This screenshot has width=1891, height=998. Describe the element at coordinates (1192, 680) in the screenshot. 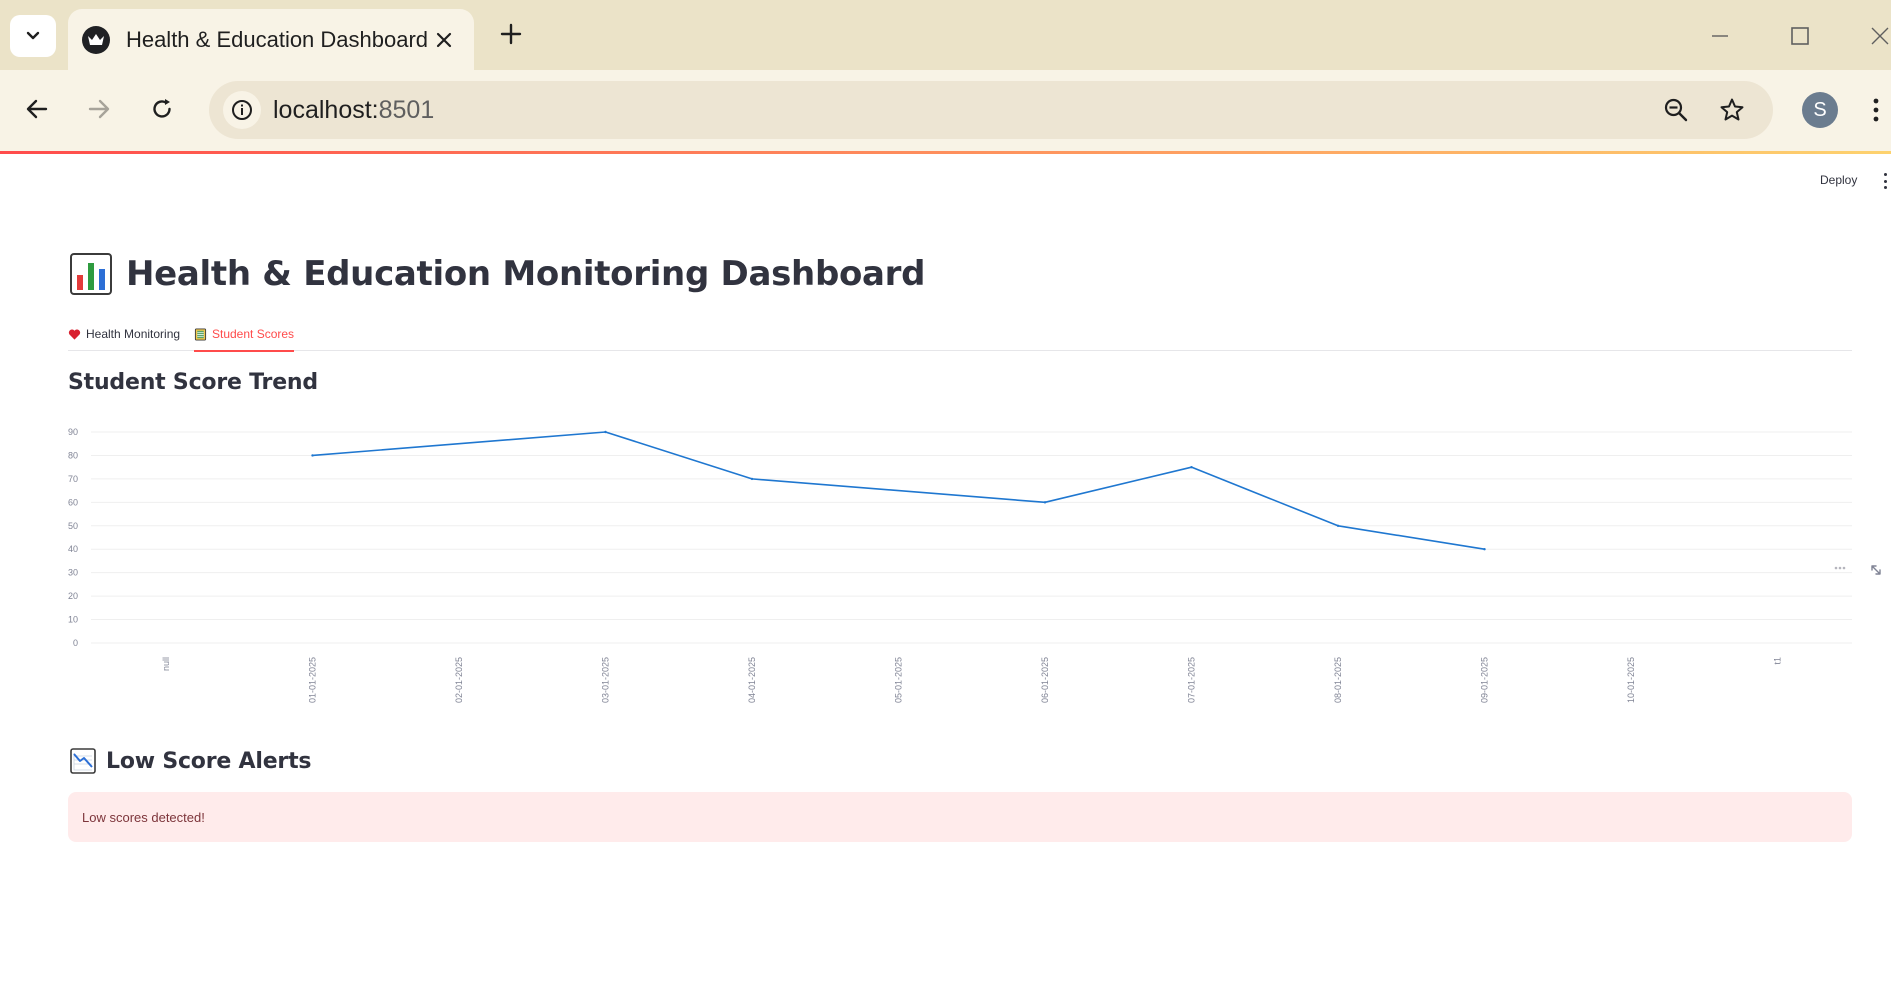

I see `x-tick-label: 07-01-2025` at that location.